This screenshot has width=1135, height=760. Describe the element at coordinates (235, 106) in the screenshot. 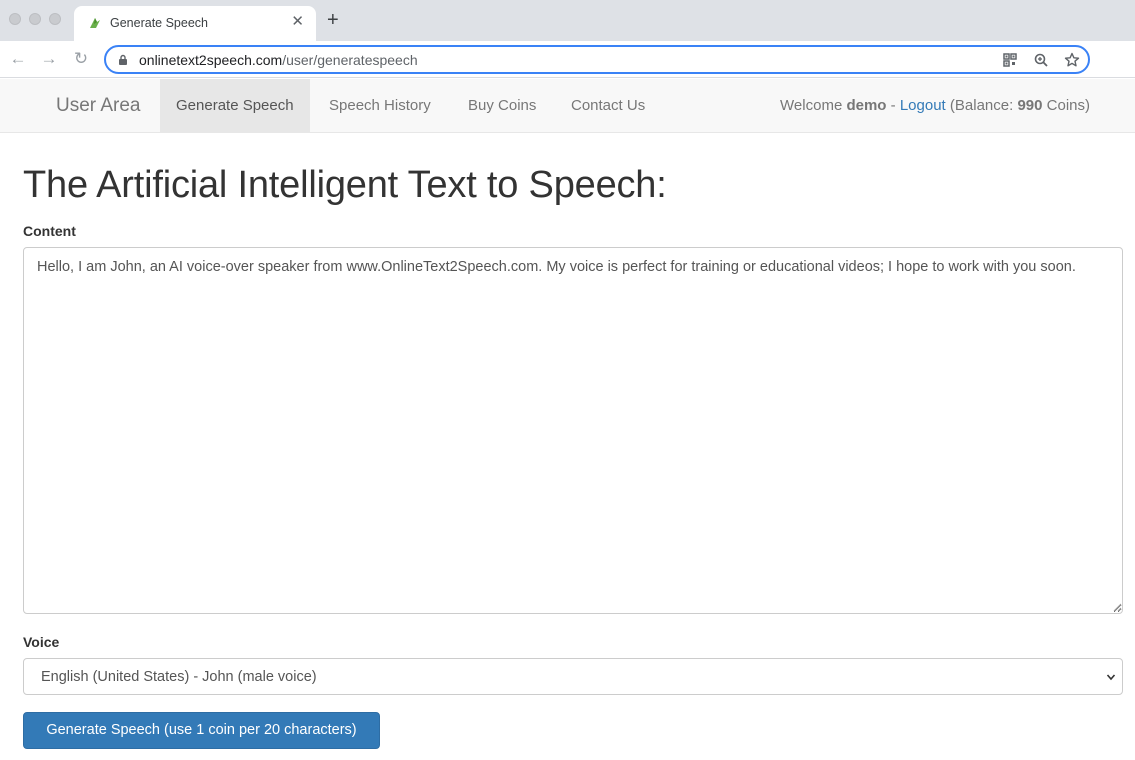

I see `nav-generate-speech: Generate Speech` at that location.